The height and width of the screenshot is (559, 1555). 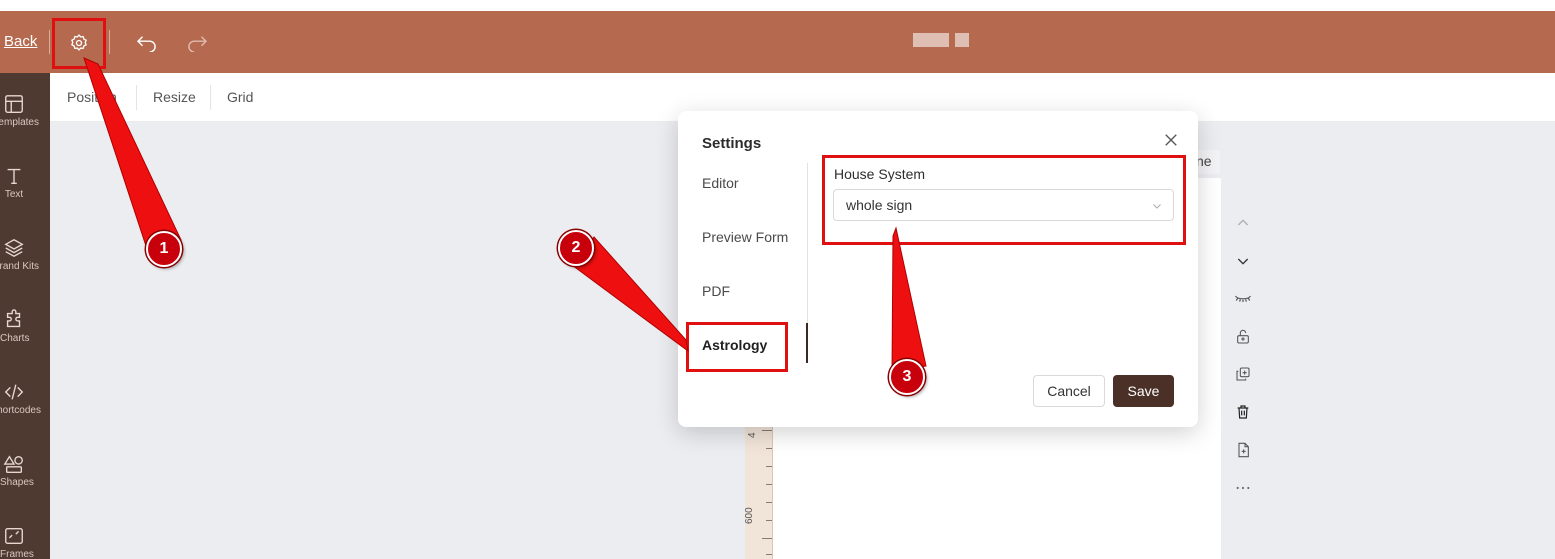 What do you see at coordinates (15, 338) in the screenshot?
I see `sidebar-item-label: Charts` at bounding box center [15, 338].